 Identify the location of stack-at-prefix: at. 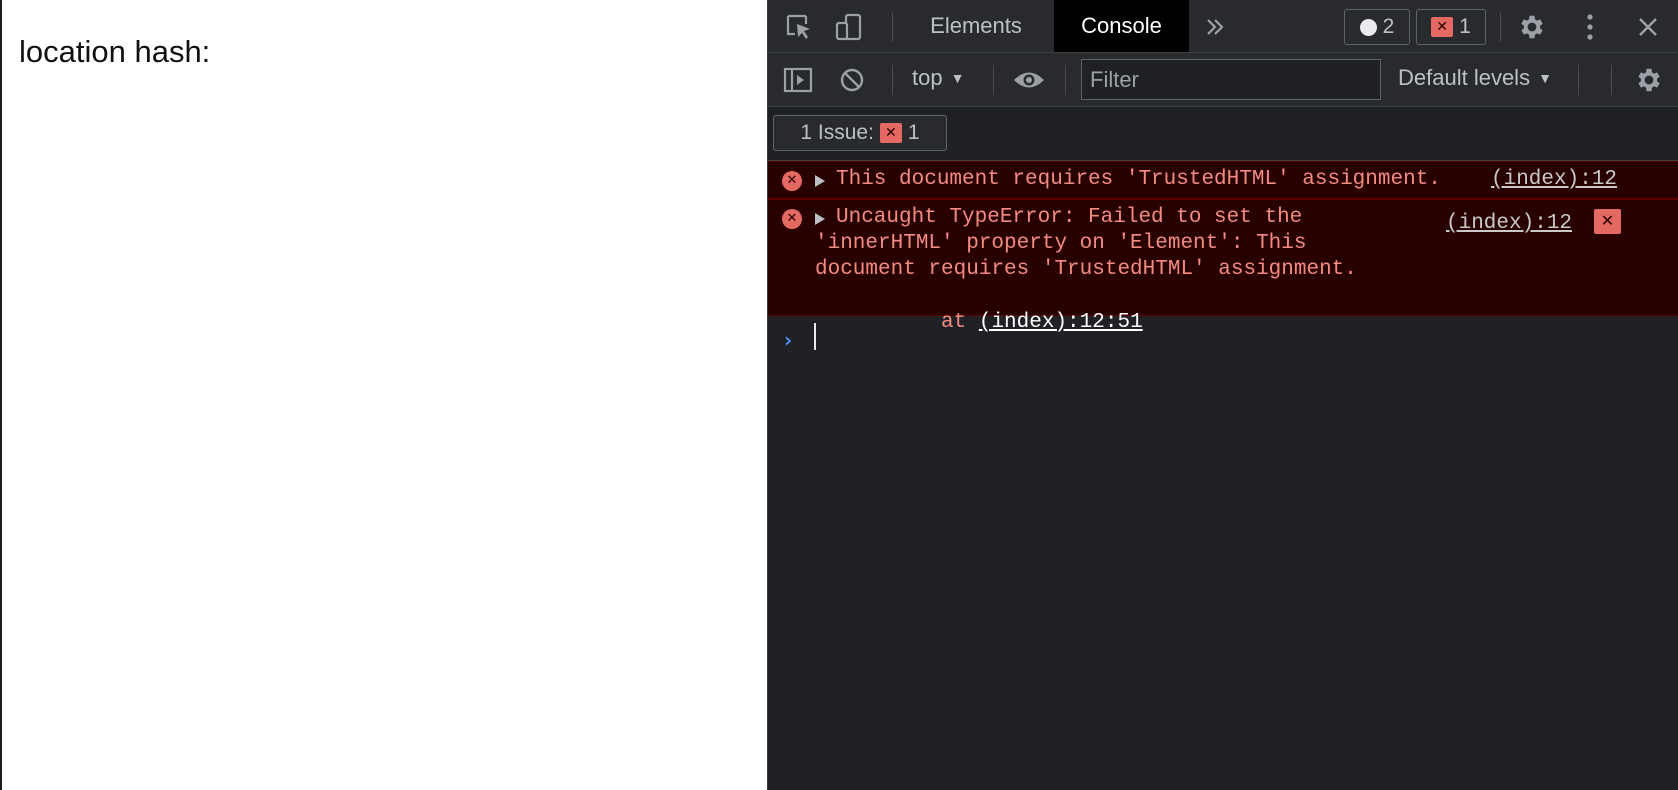
(934, 322).